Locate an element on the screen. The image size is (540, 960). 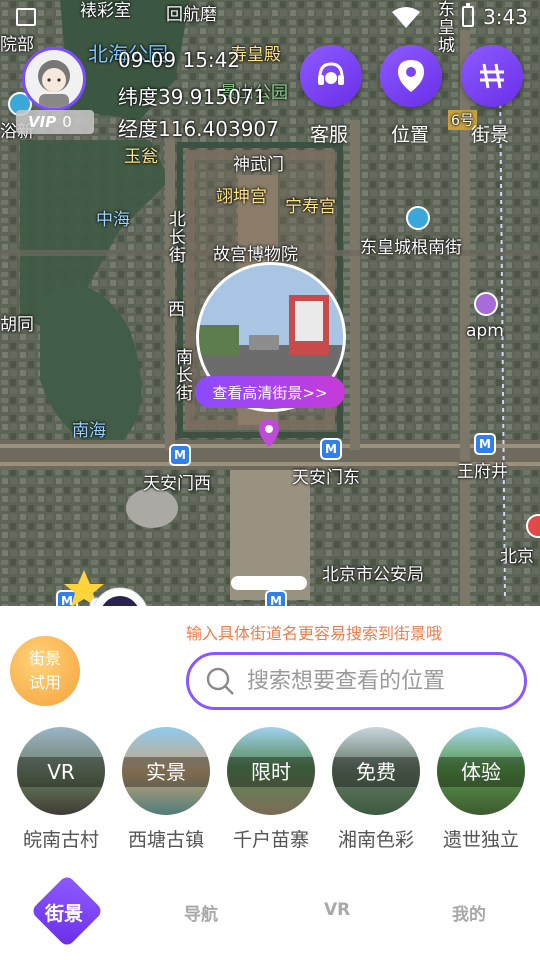
map-label: 胡同 is located at coordinates (17, 325).